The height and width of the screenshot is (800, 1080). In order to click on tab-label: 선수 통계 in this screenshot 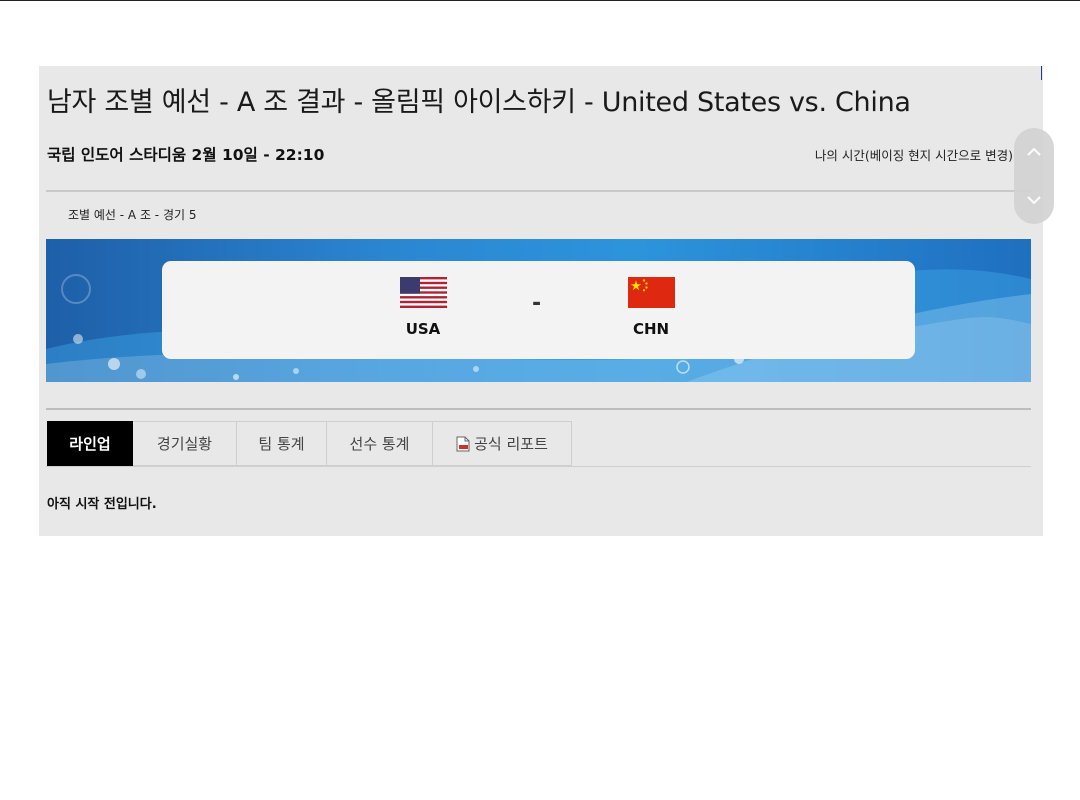, I will do `click(379, 444)`.